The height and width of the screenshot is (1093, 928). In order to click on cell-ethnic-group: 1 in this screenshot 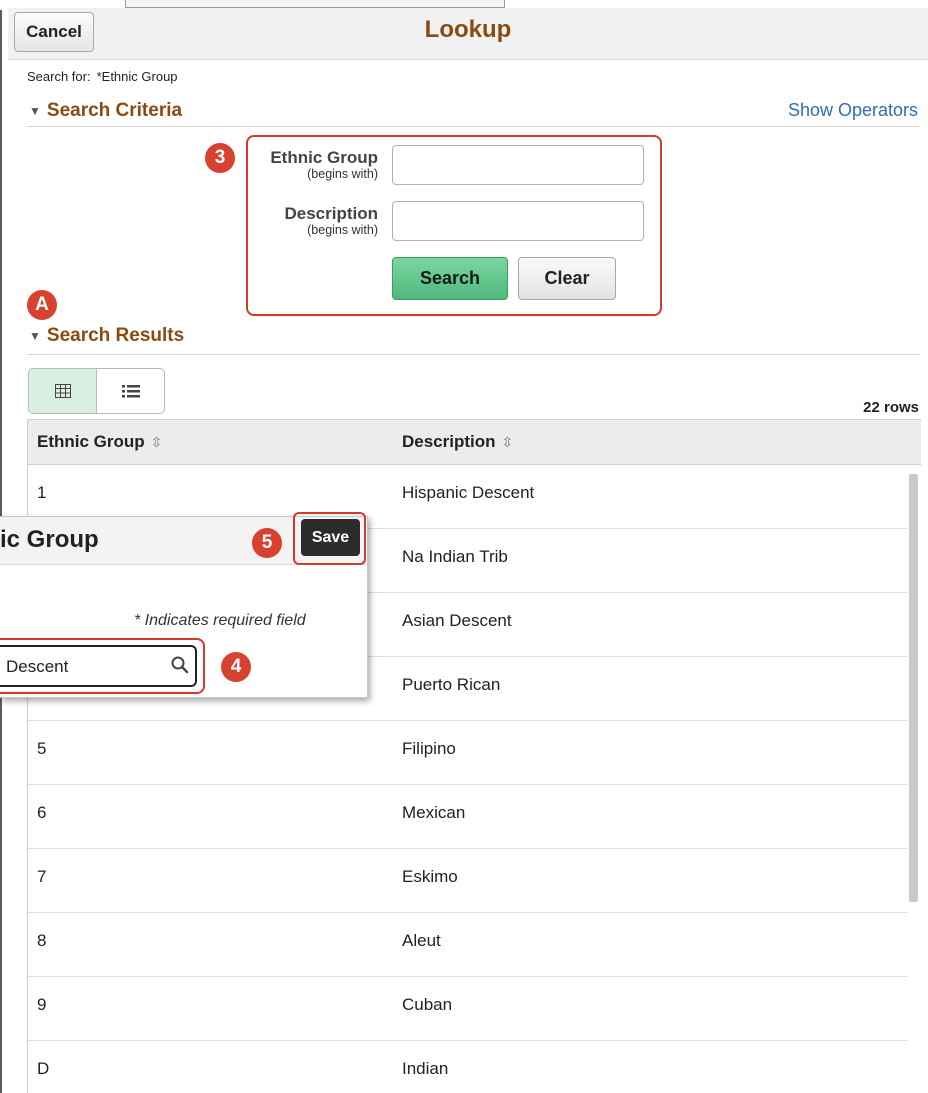, I will do `click(42, 492)`.